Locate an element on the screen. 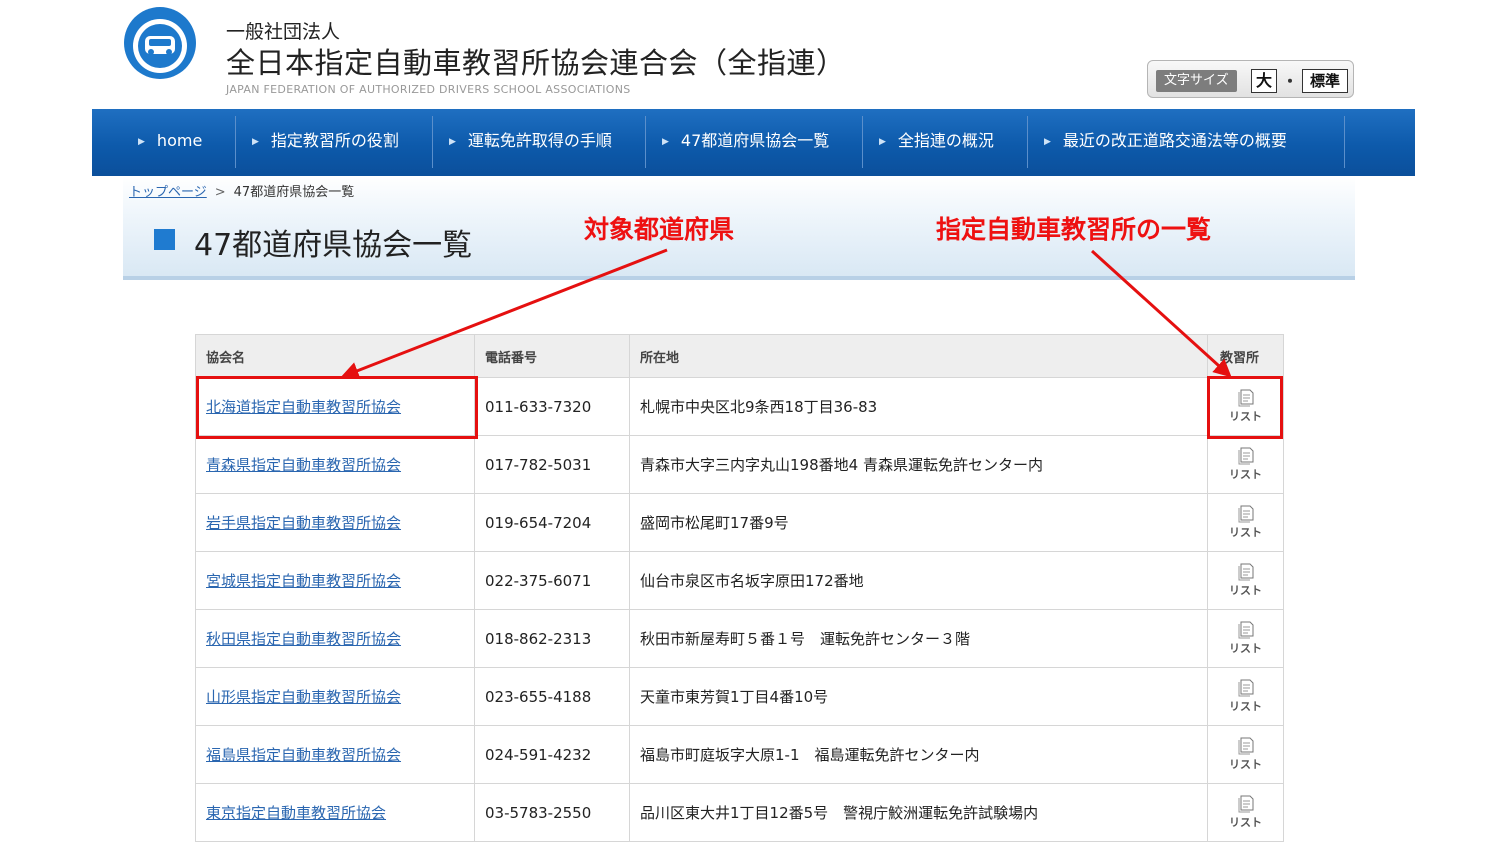 The image size is (1507, 847). address-cell: 青森市大字三内字丸山198番地4 青森県運転免許センター内 is located at coordinates (918, 464).